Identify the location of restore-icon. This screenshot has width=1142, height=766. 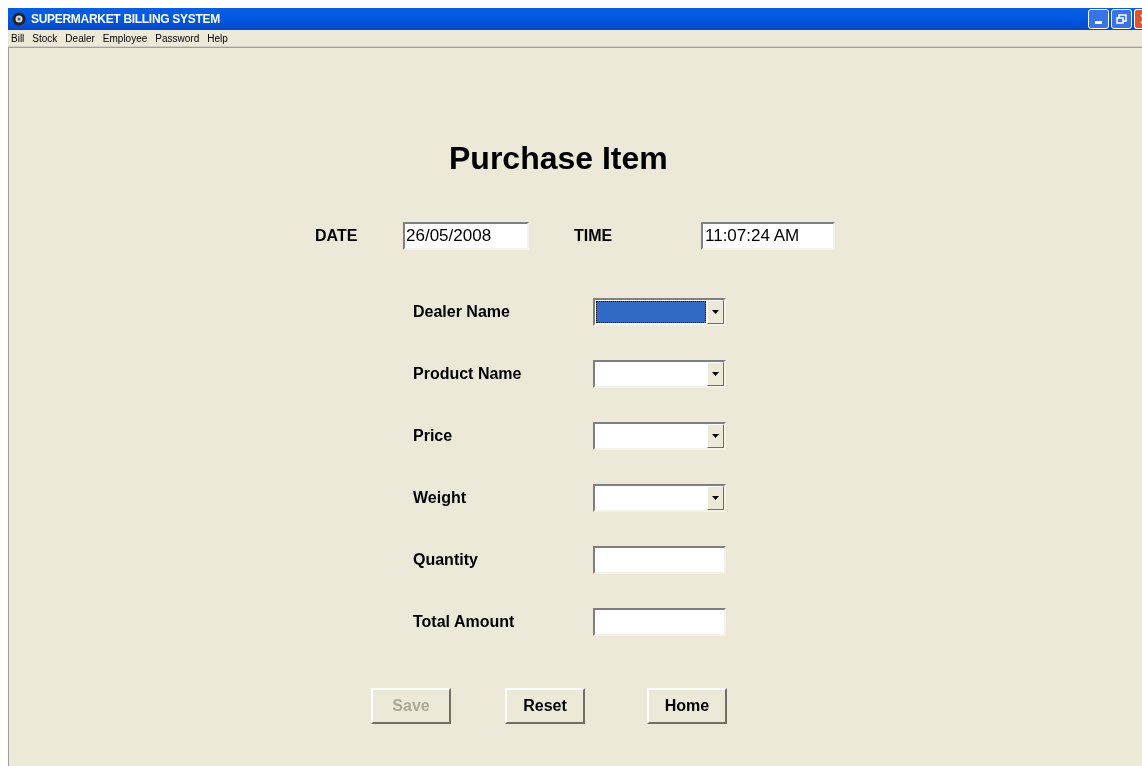
(1121, 19).